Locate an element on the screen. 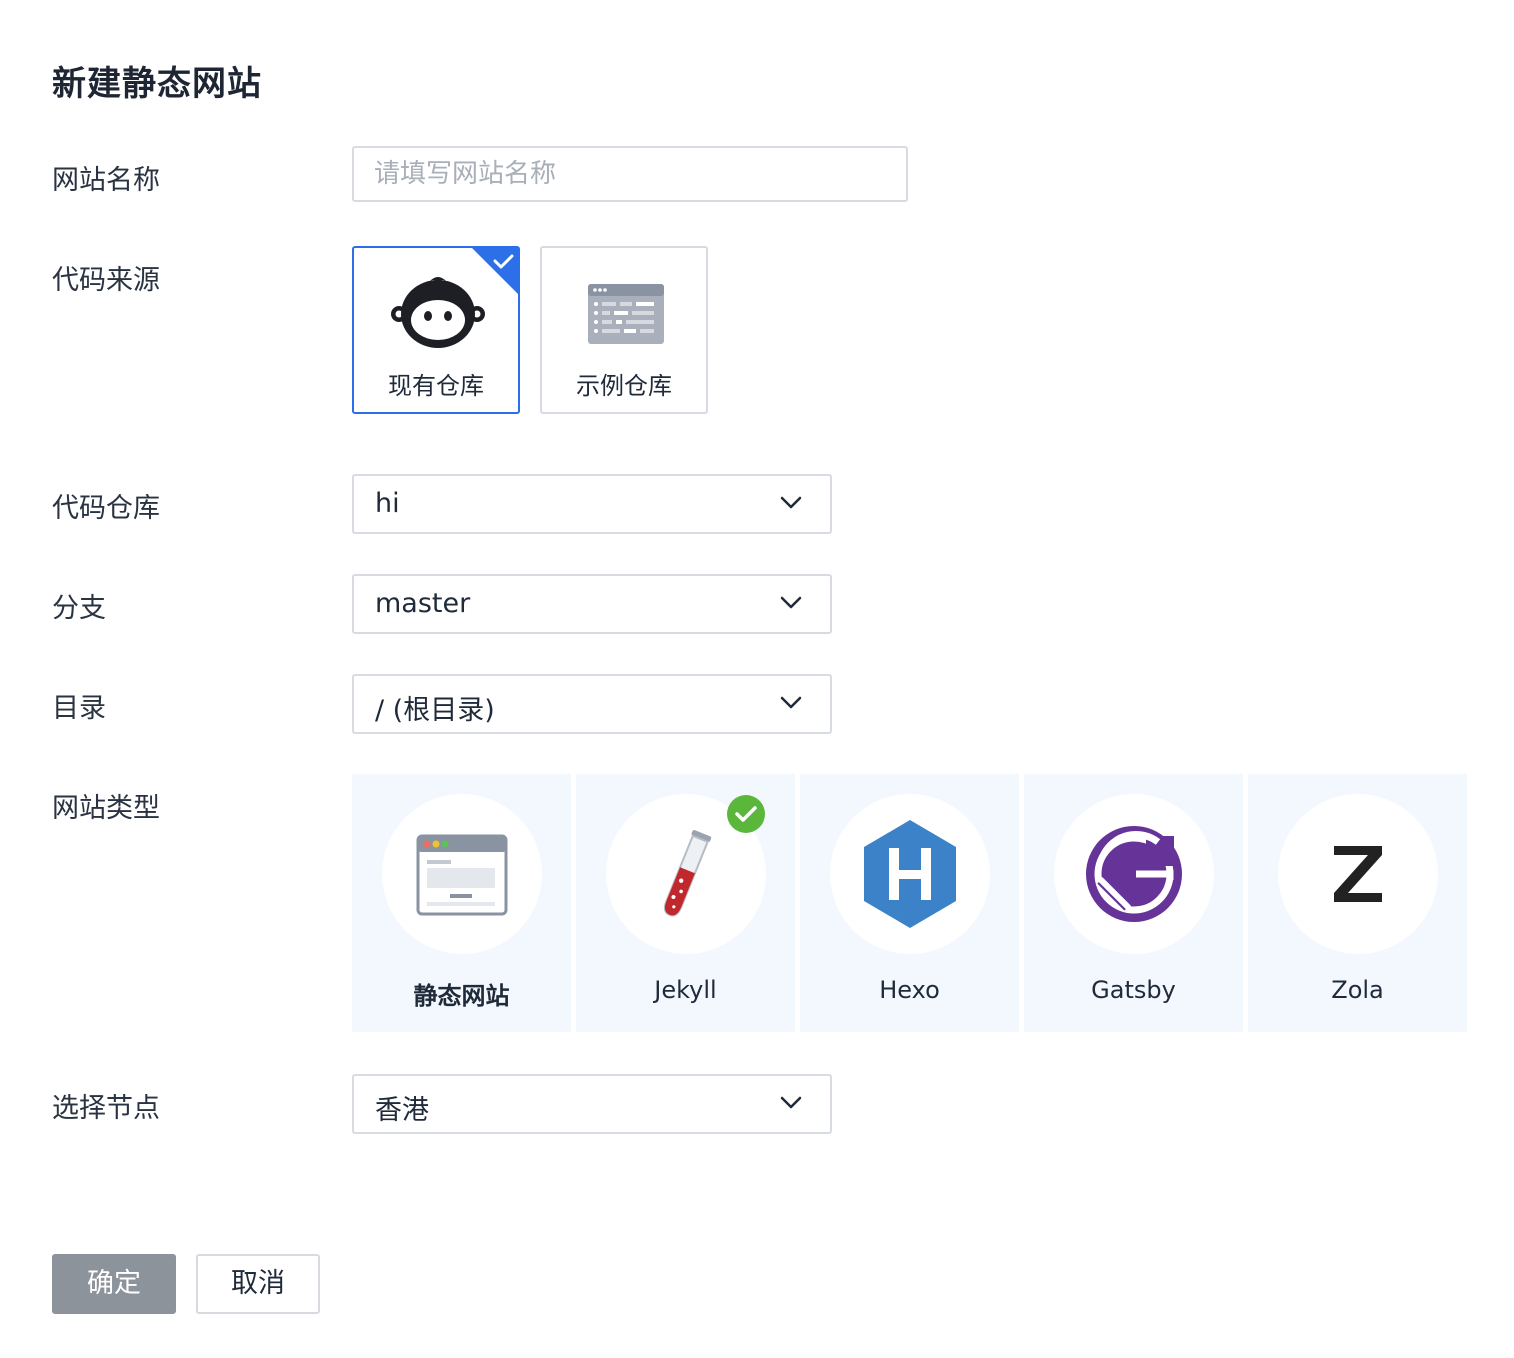 The height and width of the screenshot is (1358, 1514). code-source-existing-label: 现有仓库 is located at coordinates (436, 386).